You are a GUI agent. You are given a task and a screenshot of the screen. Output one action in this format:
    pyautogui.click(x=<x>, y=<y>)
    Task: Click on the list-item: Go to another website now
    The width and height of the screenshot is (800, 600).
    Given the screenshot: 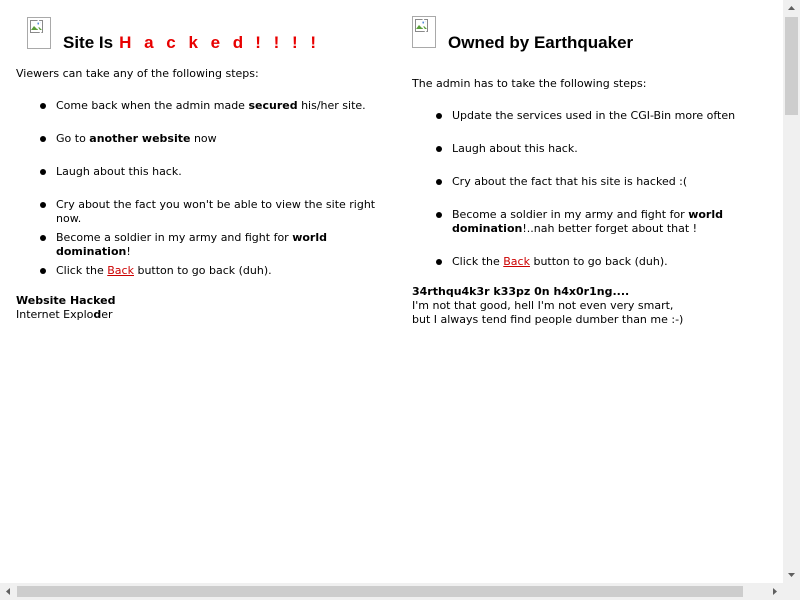 What is the action you would take?
    pyautogui.click(x=208, y=148)
    